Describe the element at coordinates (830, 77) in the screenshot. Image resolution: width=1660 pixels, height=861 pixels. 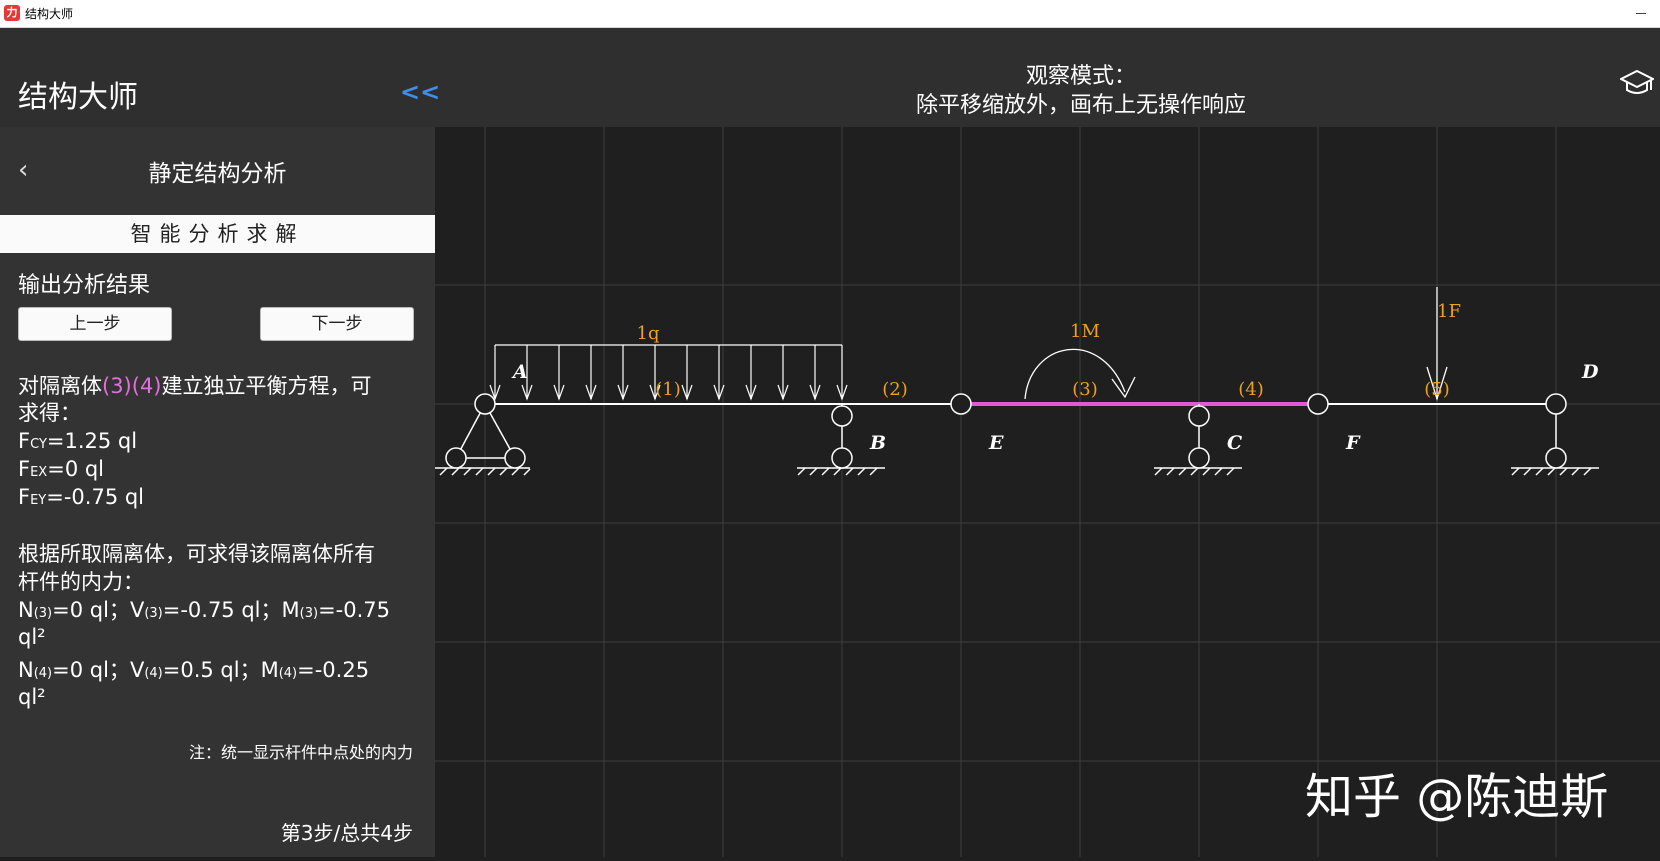
I see `app-header: 结构大师 << 观察模式： 除平移缩放外，画布上无操作响应` at that location.